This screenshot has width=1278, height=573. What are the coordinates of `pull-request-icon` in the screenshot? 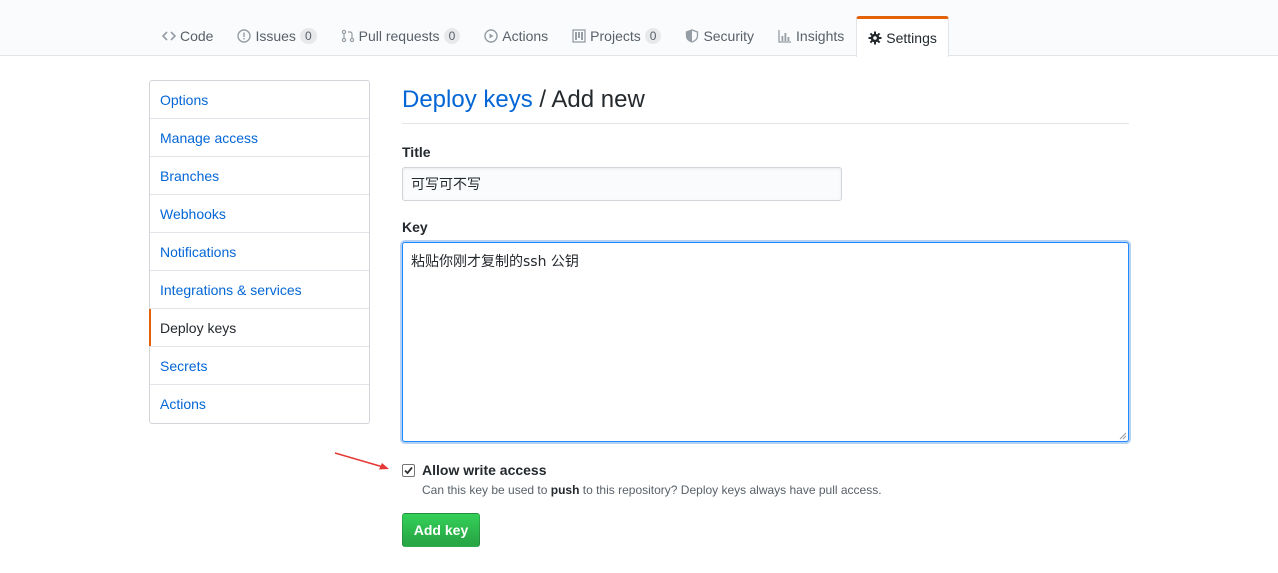 It's located at (348, 36).